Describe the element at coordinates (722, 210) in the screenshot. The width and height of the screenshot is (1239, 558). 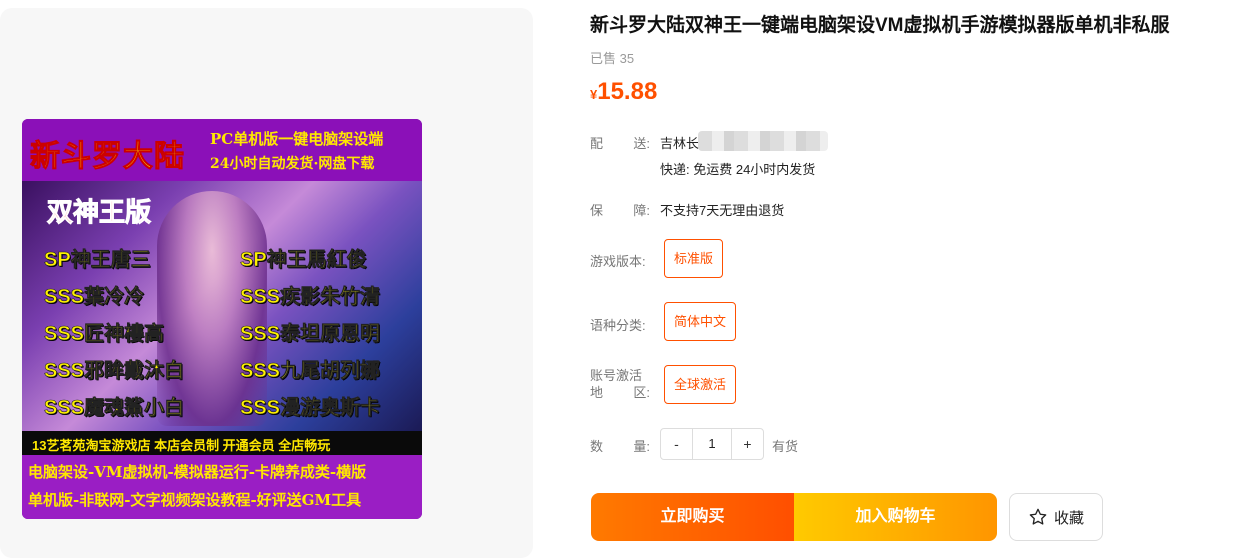
I see `guarantee-value: 不支持7天无理由退货` at that location.